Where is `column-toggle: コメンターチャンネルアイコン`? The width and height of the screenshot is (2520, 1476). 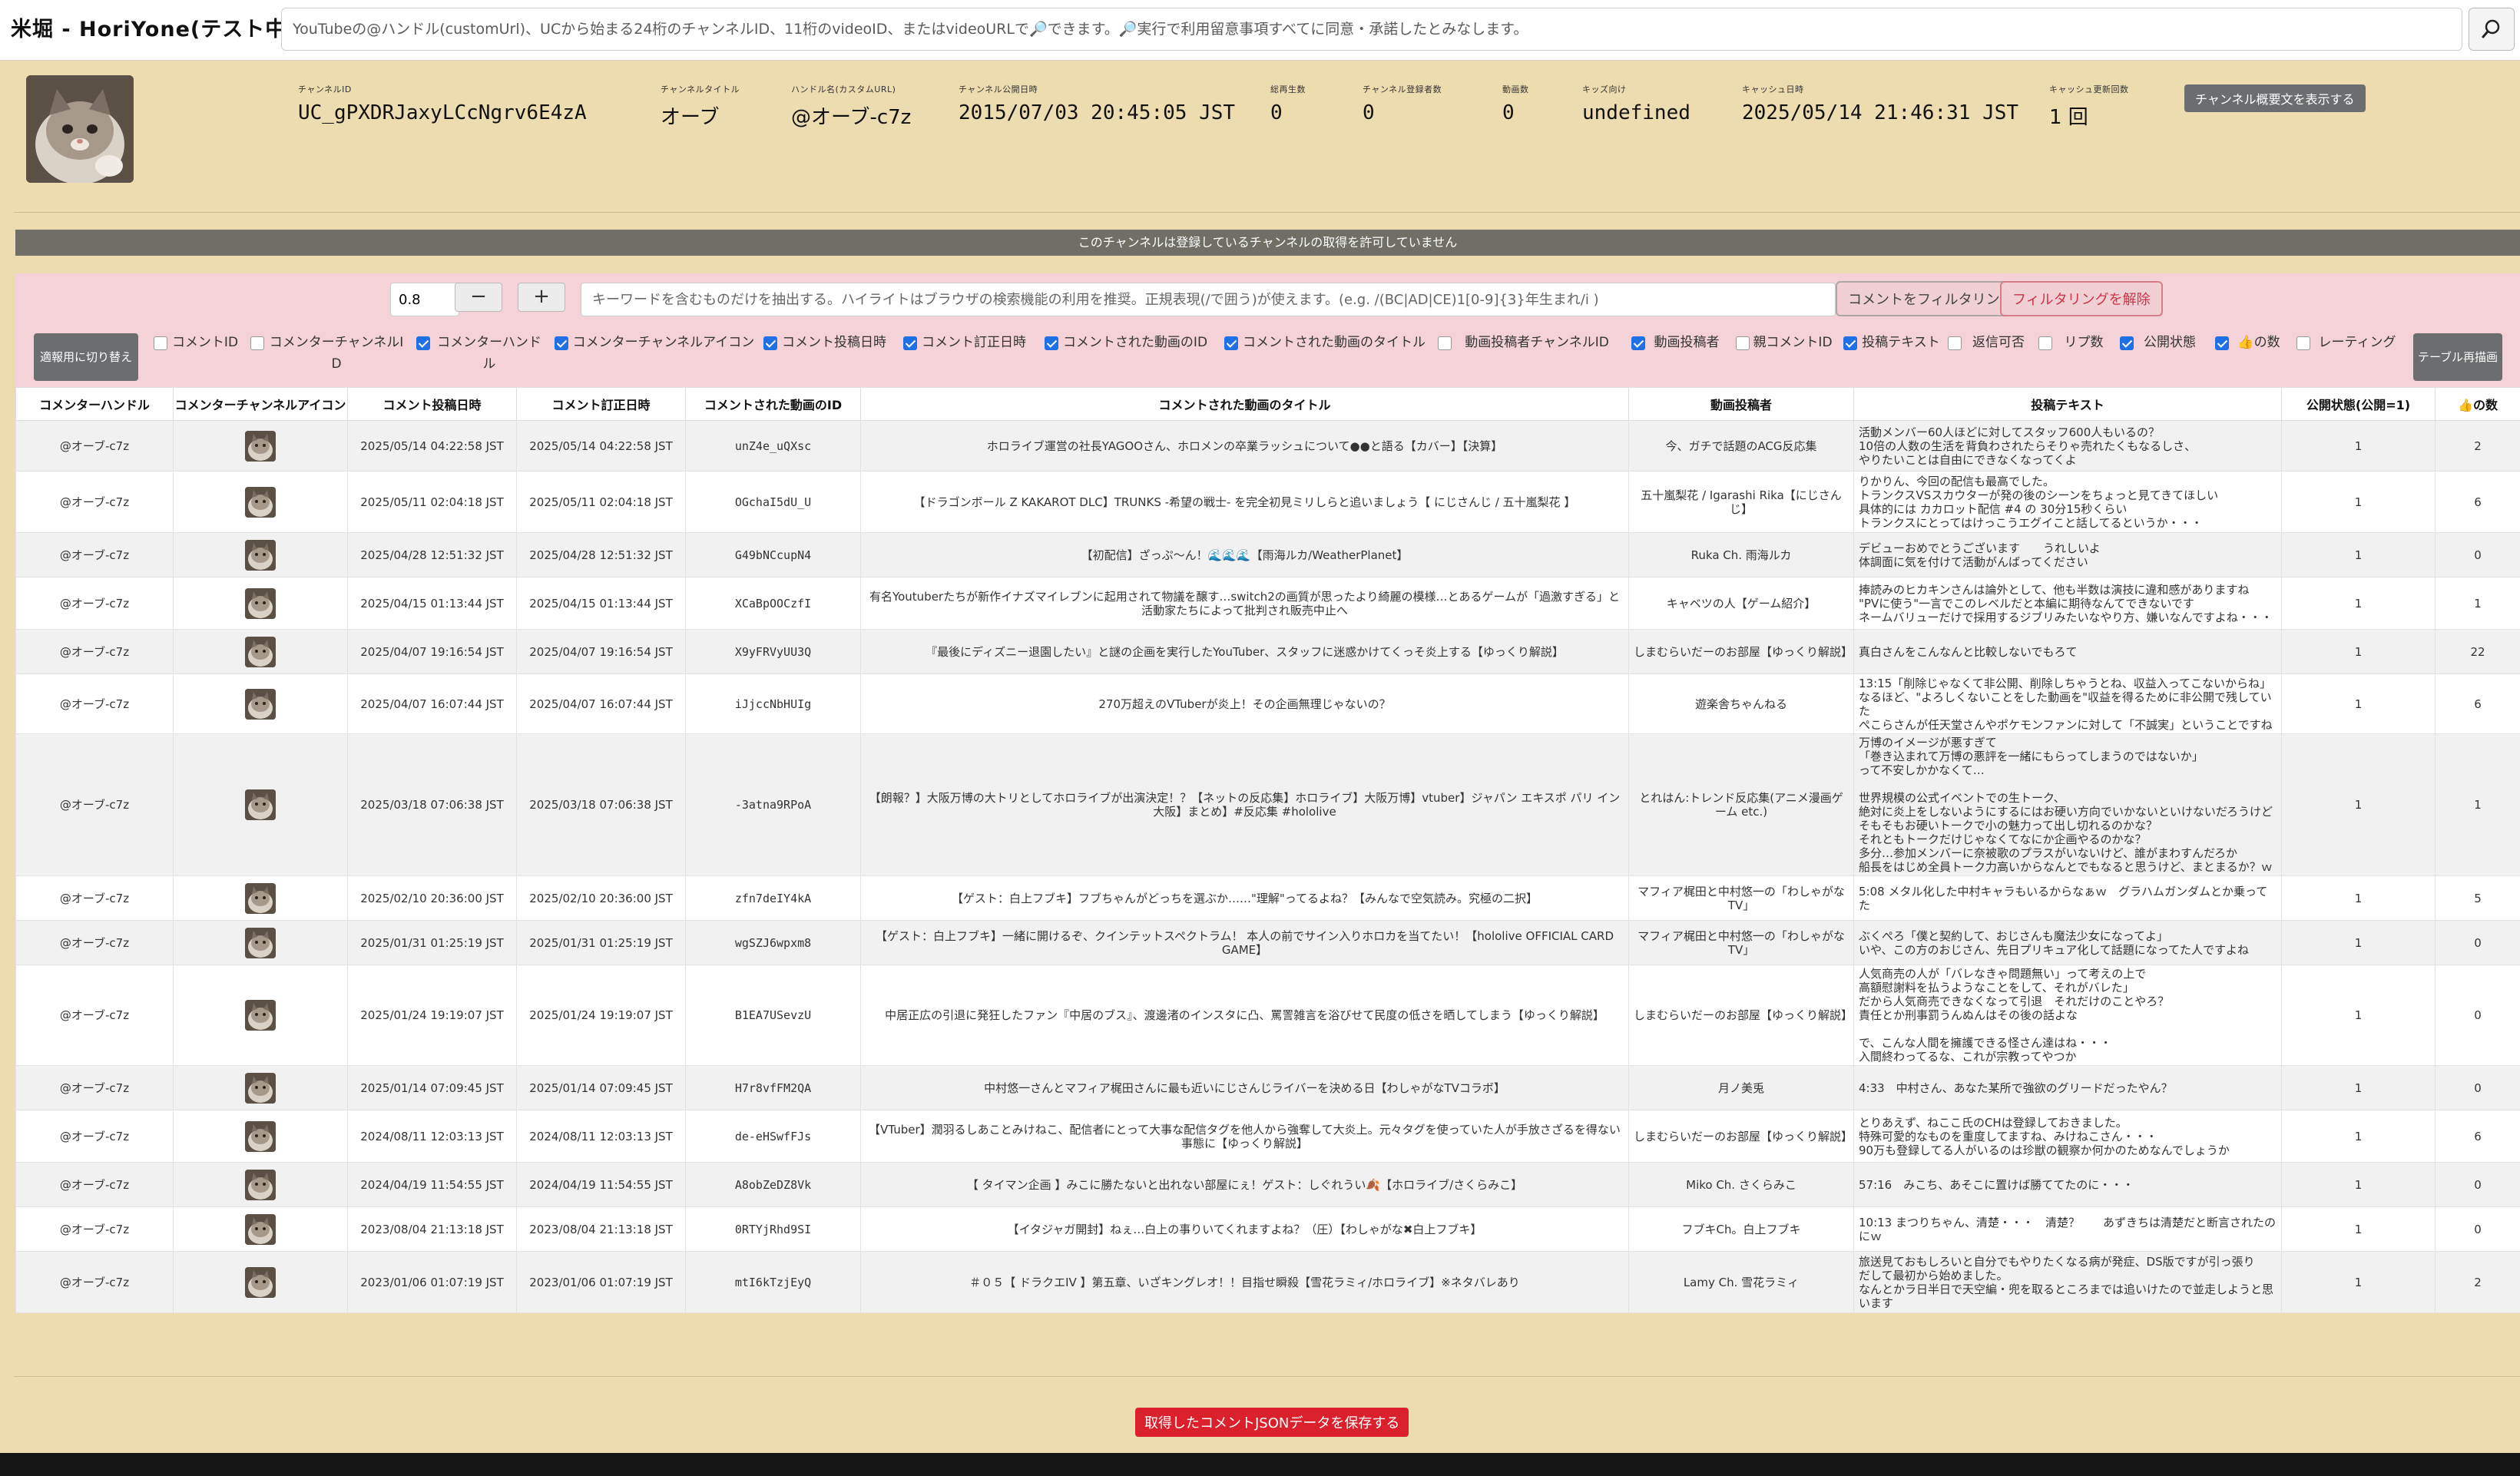
column-toggle: コメンターチャンネルアイコン is located at coordinates (656, 357).